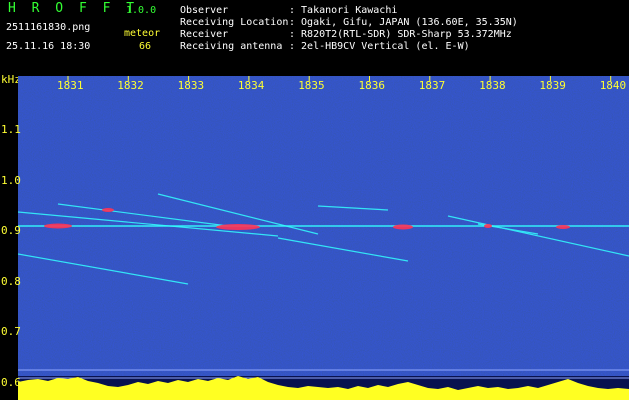 This screenshot has height=400, width=629. Describe the element at coordinates (311, 85) in the screenshot. I see `x-tick-label: 1835` at that location.